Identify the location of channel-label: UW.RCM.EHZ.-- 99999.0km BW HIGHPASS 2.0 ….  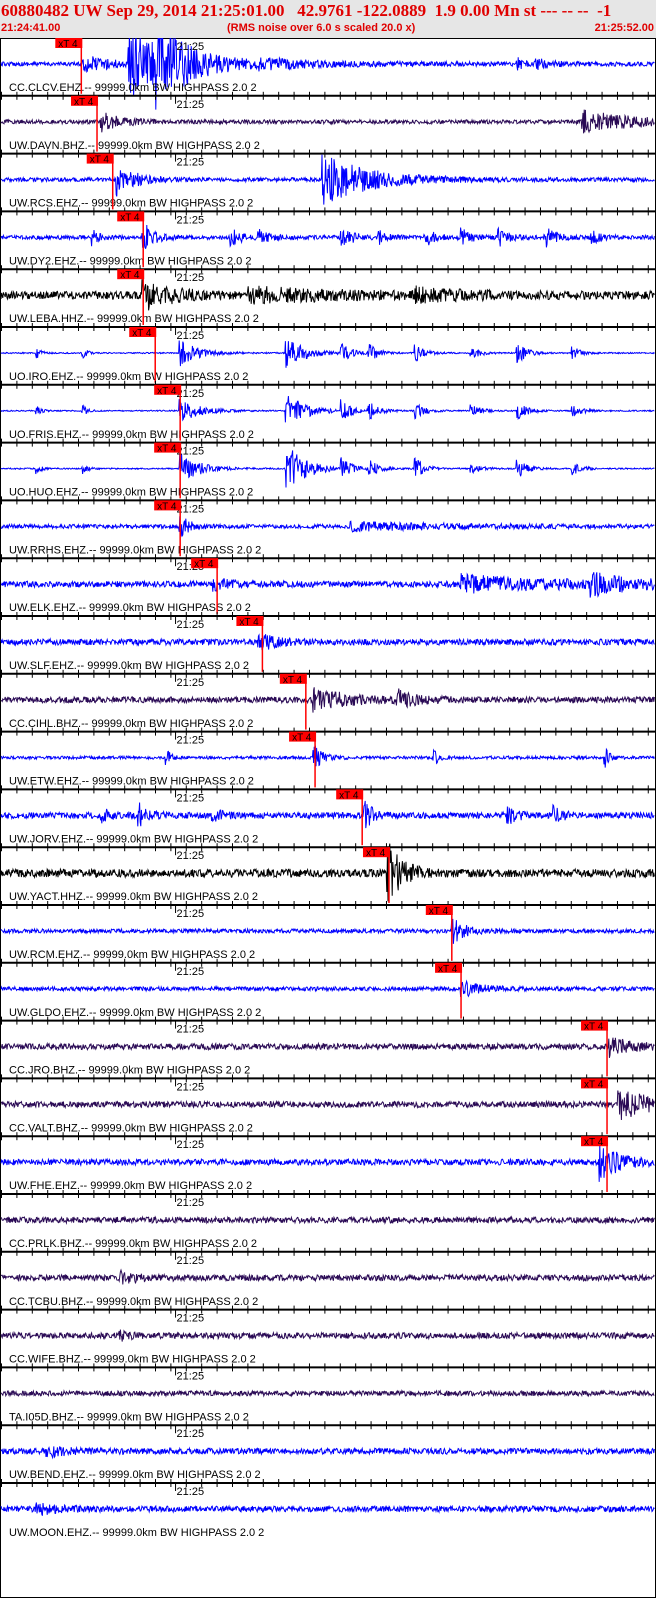
(132, 955).